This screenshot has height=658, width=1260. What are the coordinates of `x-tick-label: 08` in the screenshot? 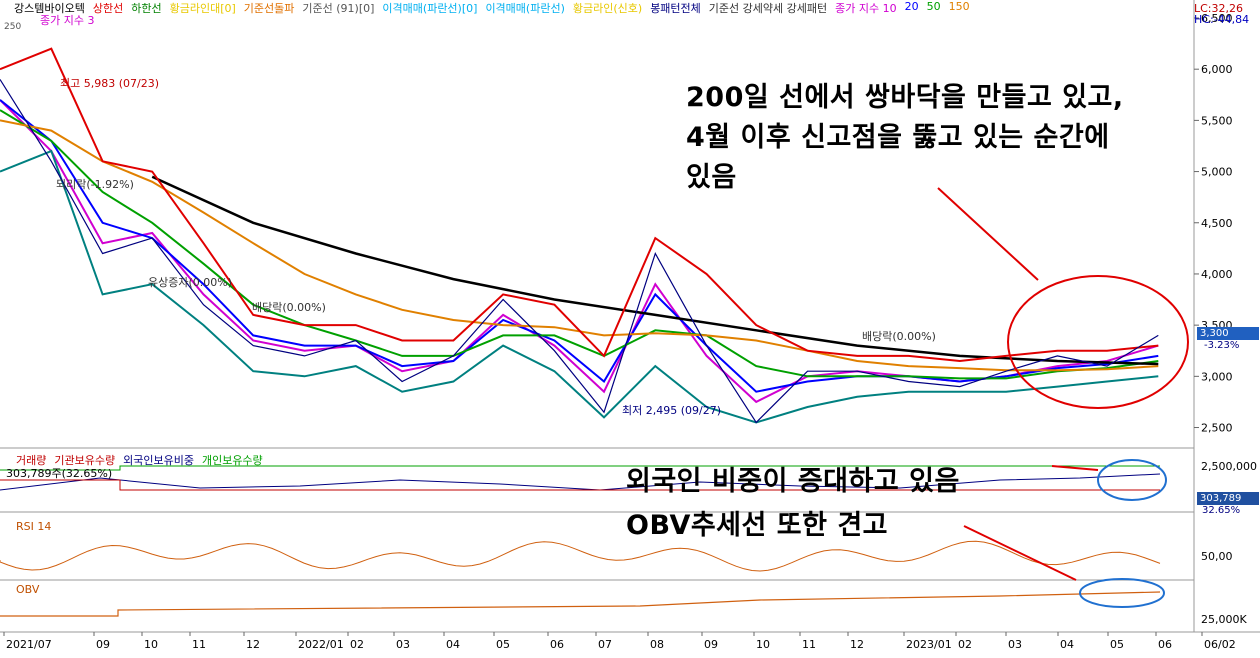 It's located at (657, 644).